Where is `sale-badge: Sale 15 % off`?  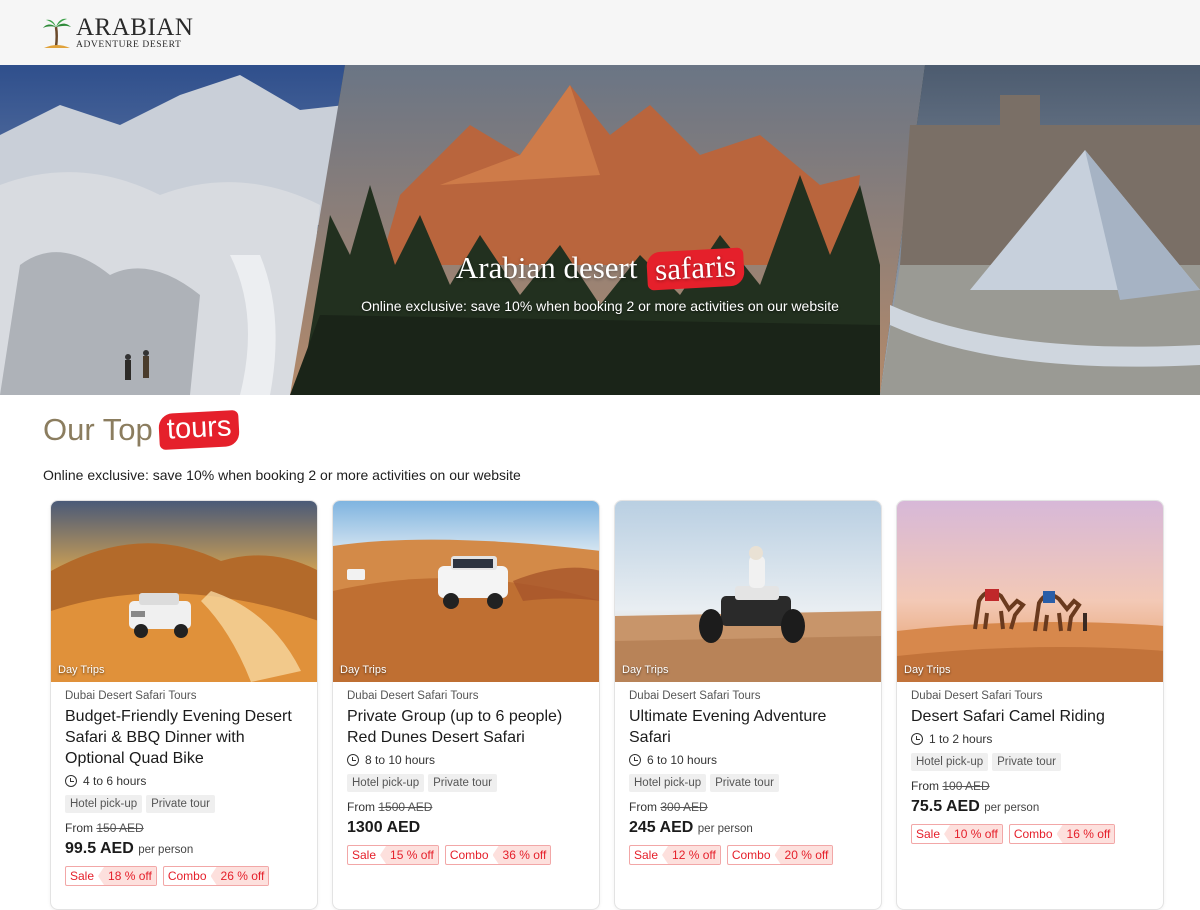
sale-badge: Sale 15 % off is located at coordinates (393, 855).